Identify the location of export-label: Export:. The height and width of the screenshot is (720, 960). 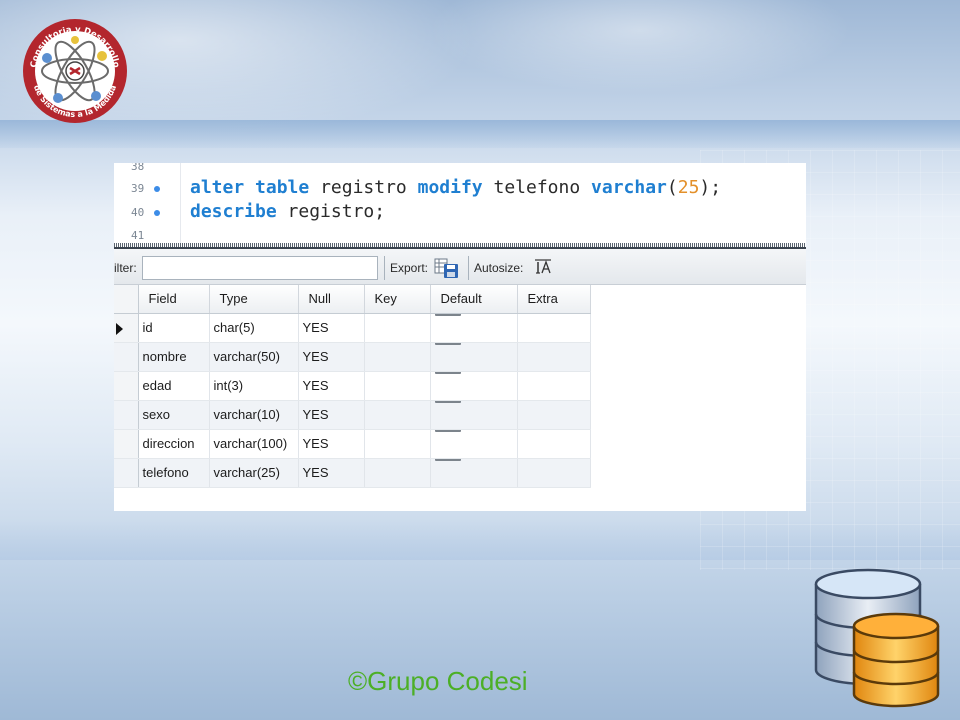
(409, 268).